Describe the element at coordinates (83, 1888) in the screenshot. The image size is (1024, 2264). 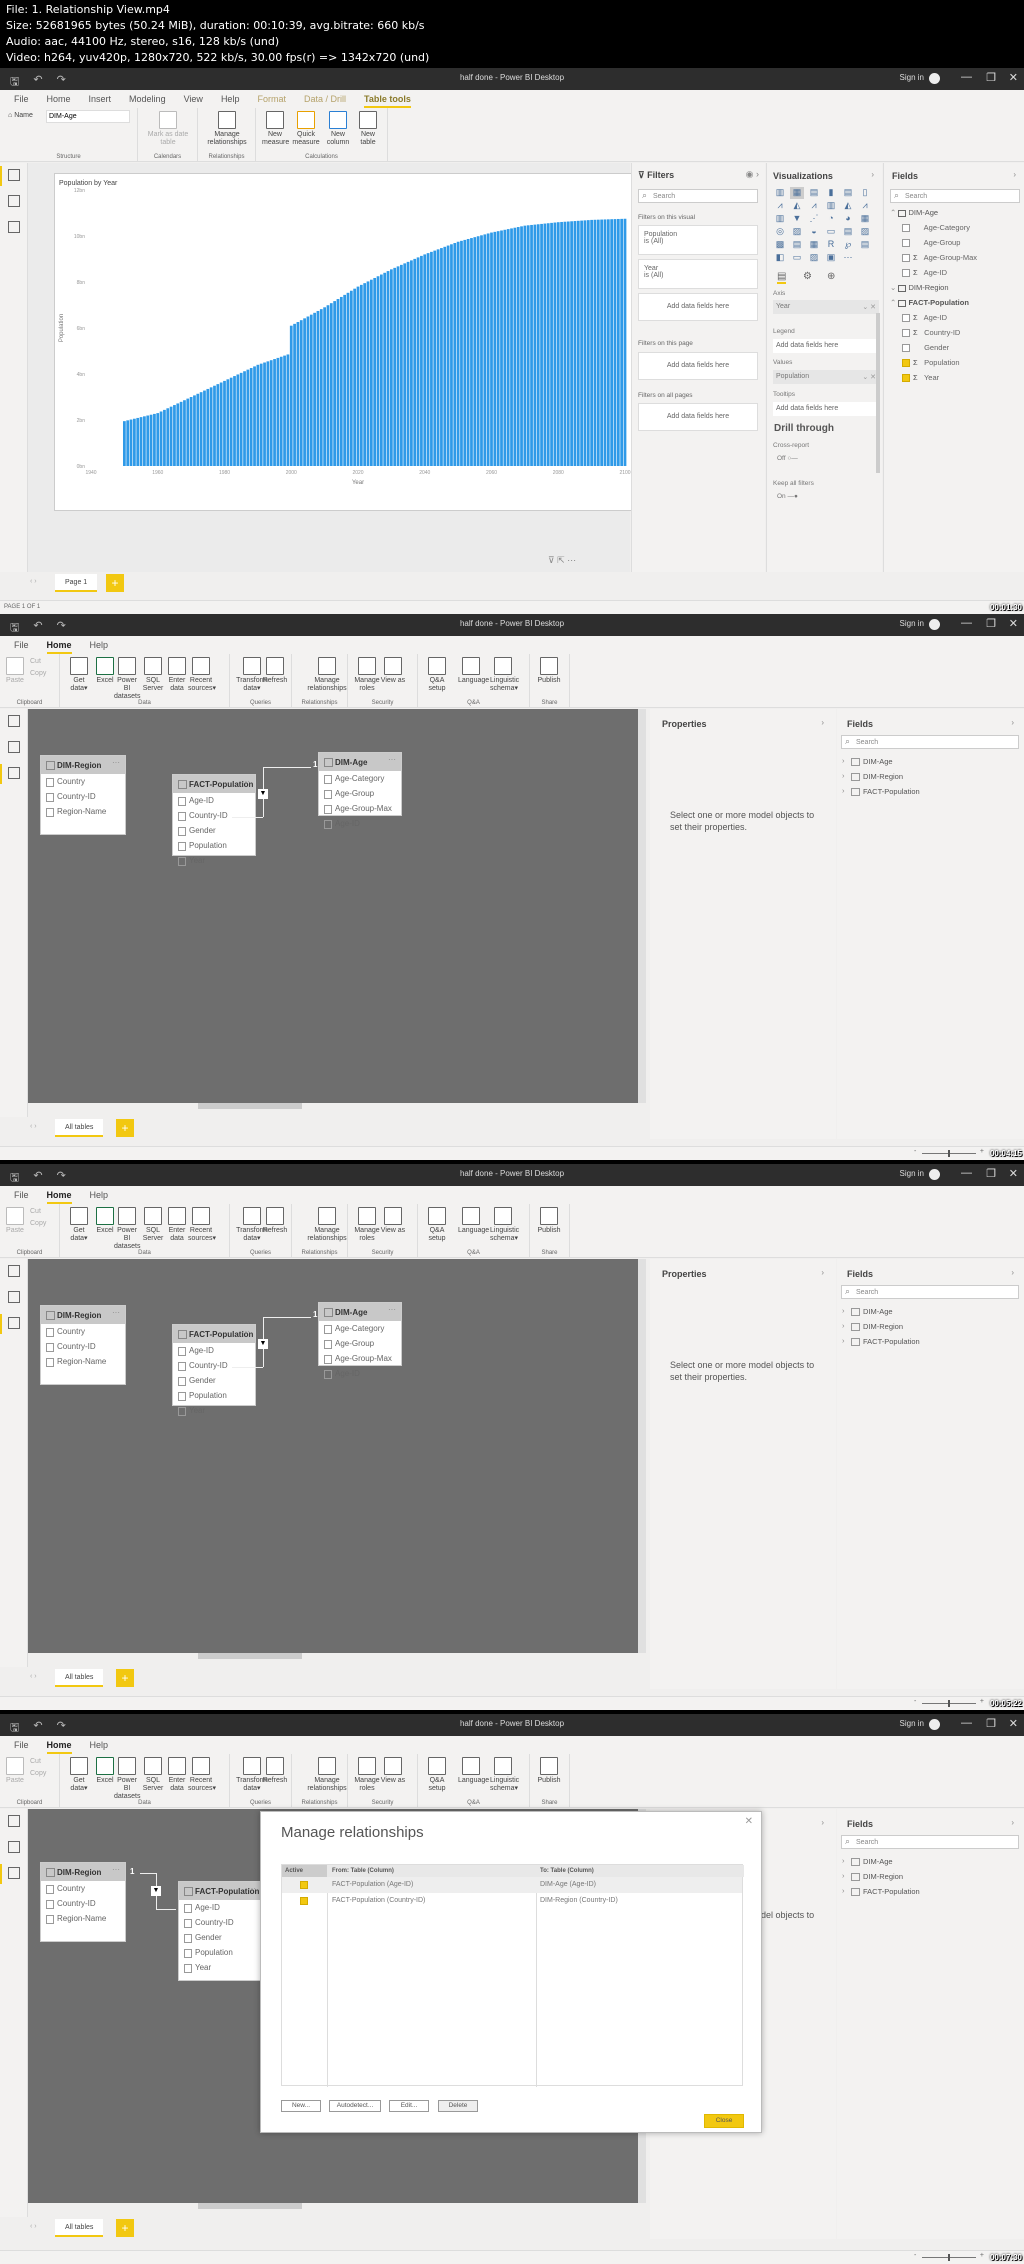
I see `table-field: Country` at that location.